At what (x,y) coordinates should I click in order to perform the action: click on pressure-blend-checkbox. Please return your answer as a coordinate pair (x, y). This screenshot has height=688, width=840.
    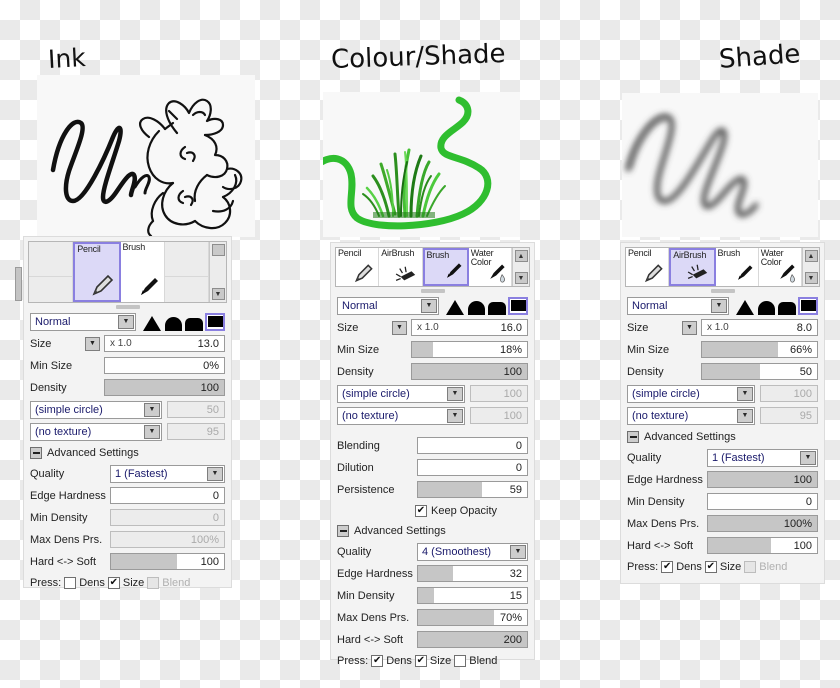
    Looking at the image, I should click on (460, 661).